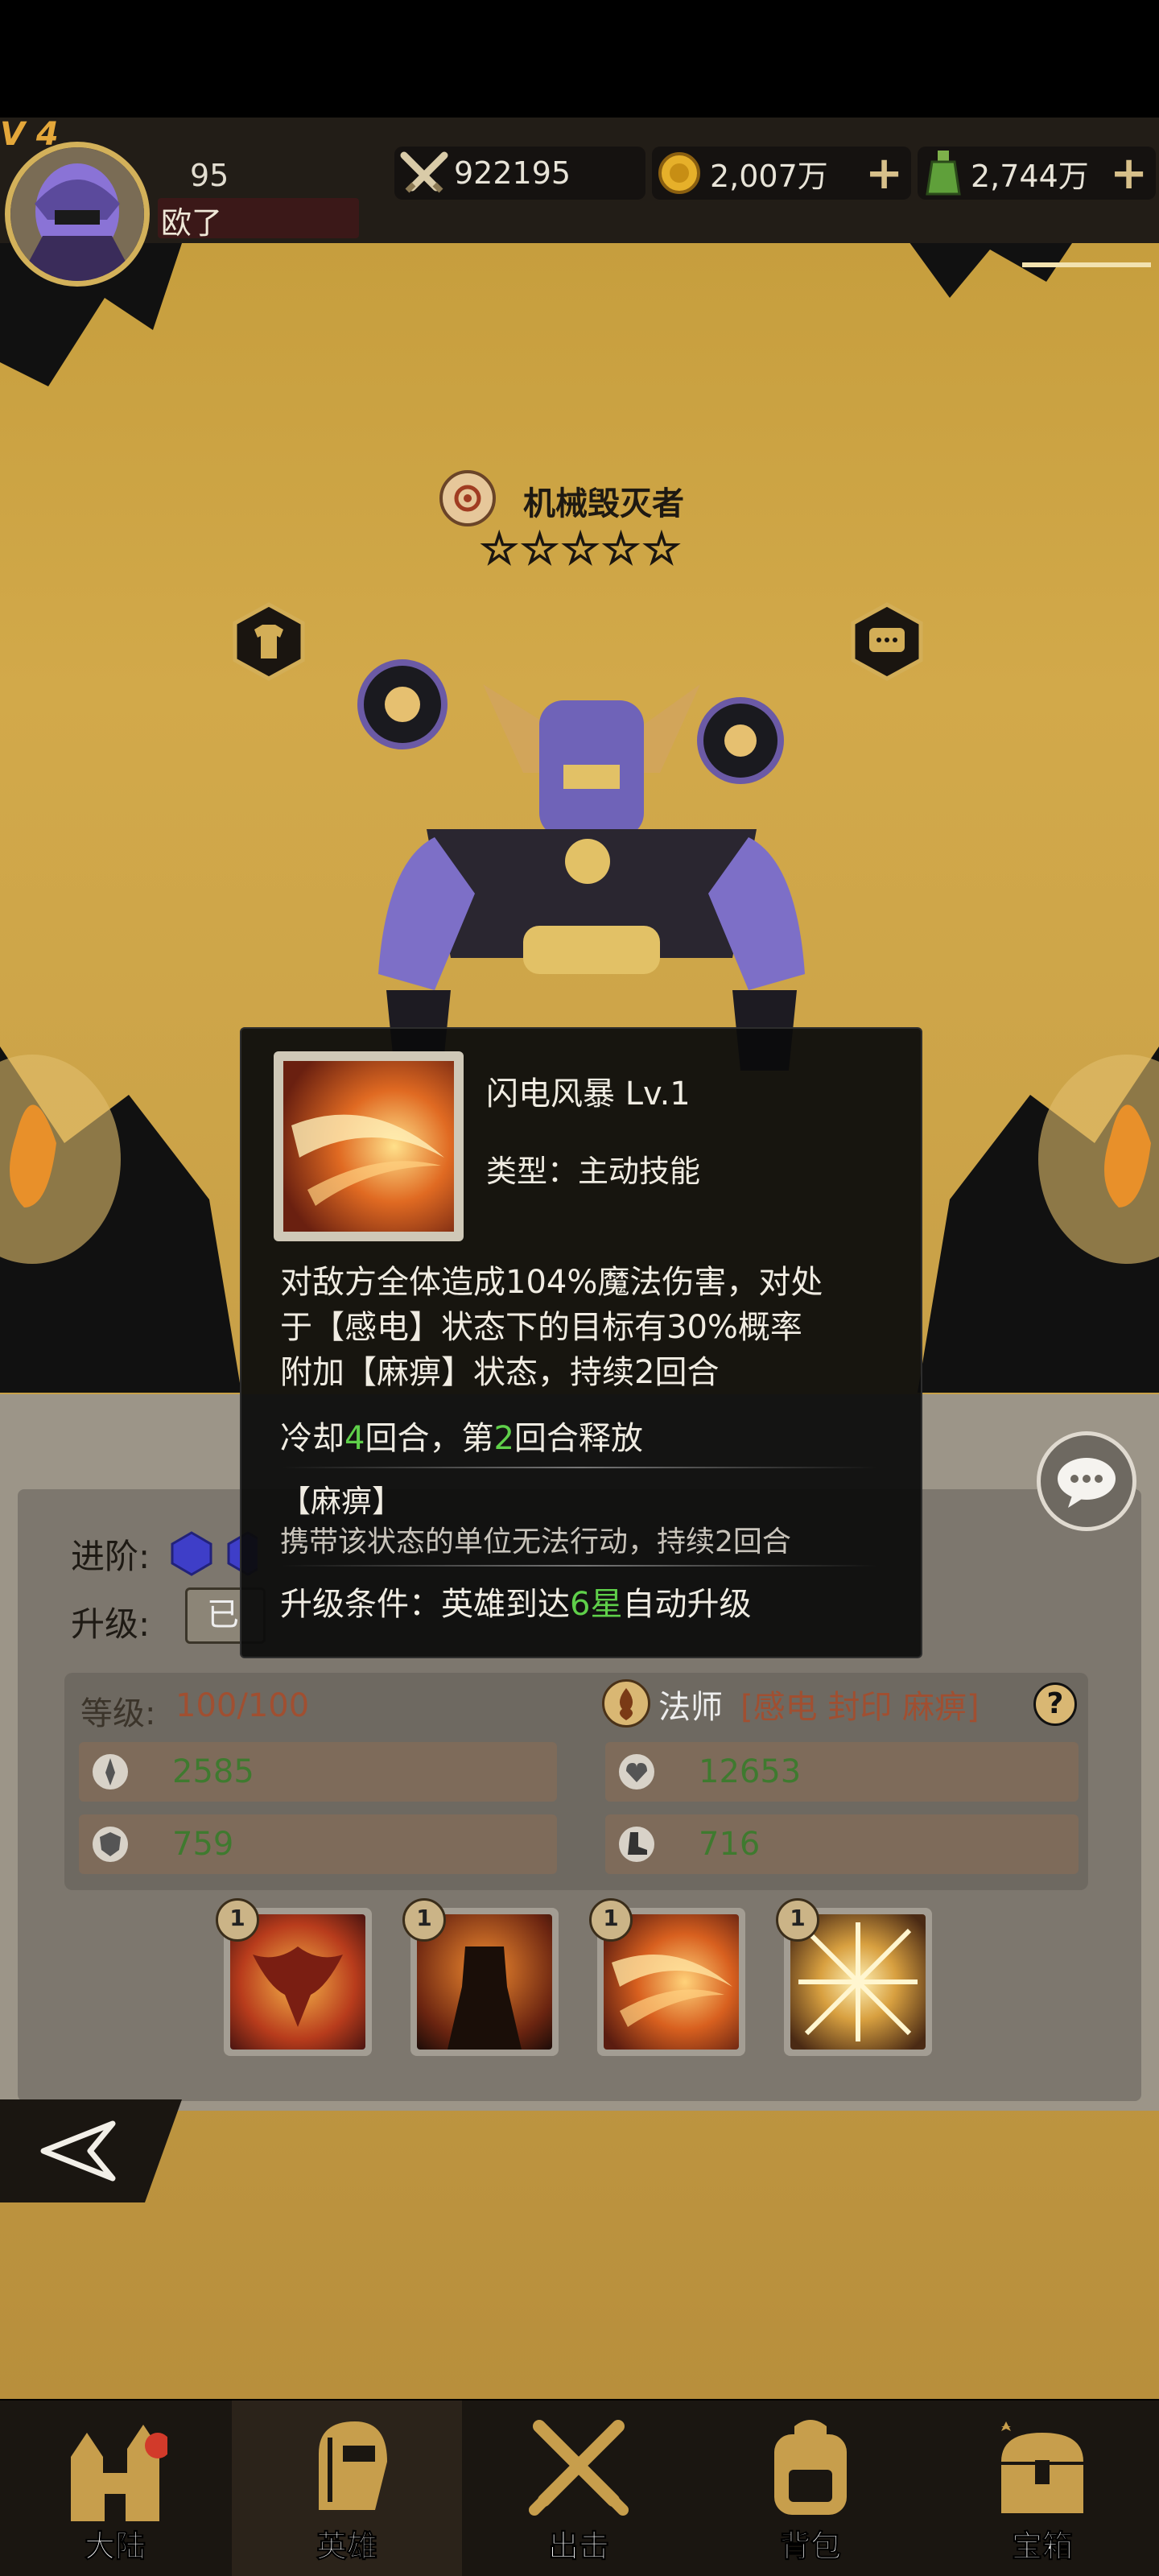 The image size is (1159, 2576). I want to click on nav-label: 出击, so click(578, 2547).